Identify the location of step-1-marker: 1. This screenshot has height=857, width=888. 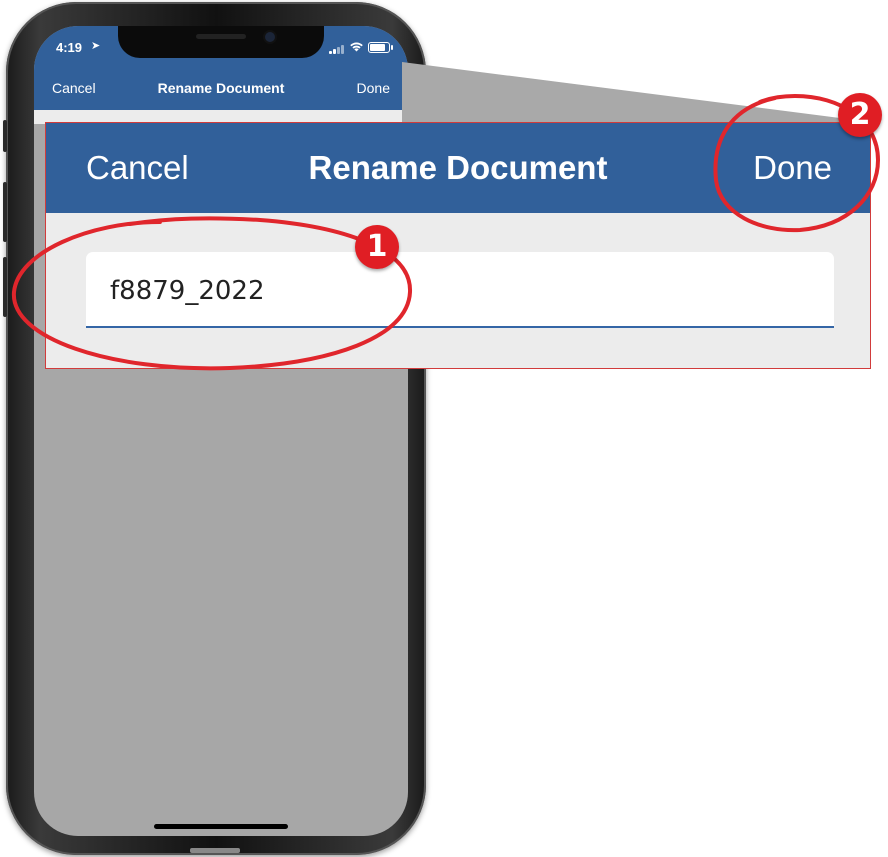
(377, 247).